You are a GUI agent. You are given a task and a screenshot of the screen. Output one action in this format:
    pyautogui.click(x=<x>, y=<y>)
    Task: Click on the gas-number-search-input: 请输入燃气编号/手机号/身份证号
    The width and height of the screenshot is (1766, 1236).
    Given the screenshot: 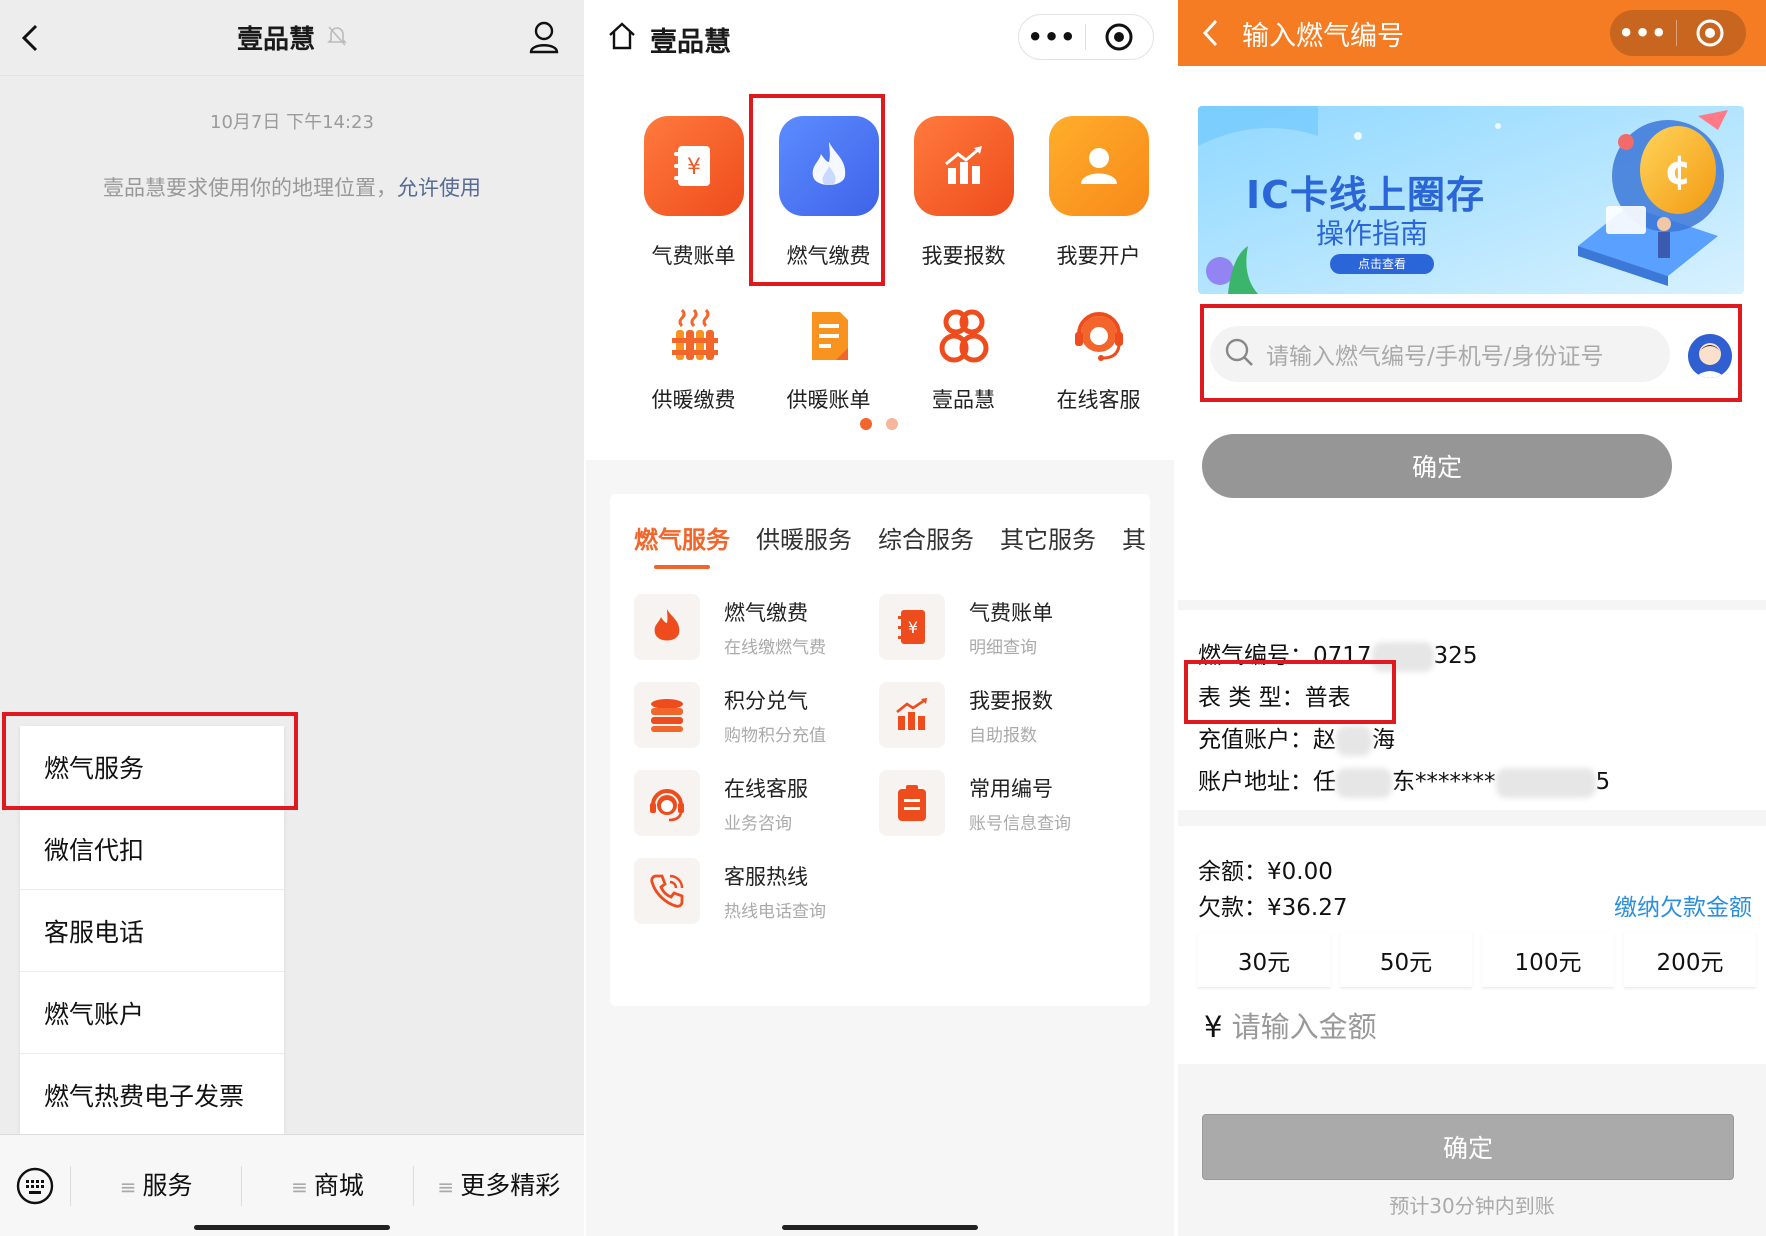 What is the action you would take?
    pyautogui.click(x=1440, y=354)
    